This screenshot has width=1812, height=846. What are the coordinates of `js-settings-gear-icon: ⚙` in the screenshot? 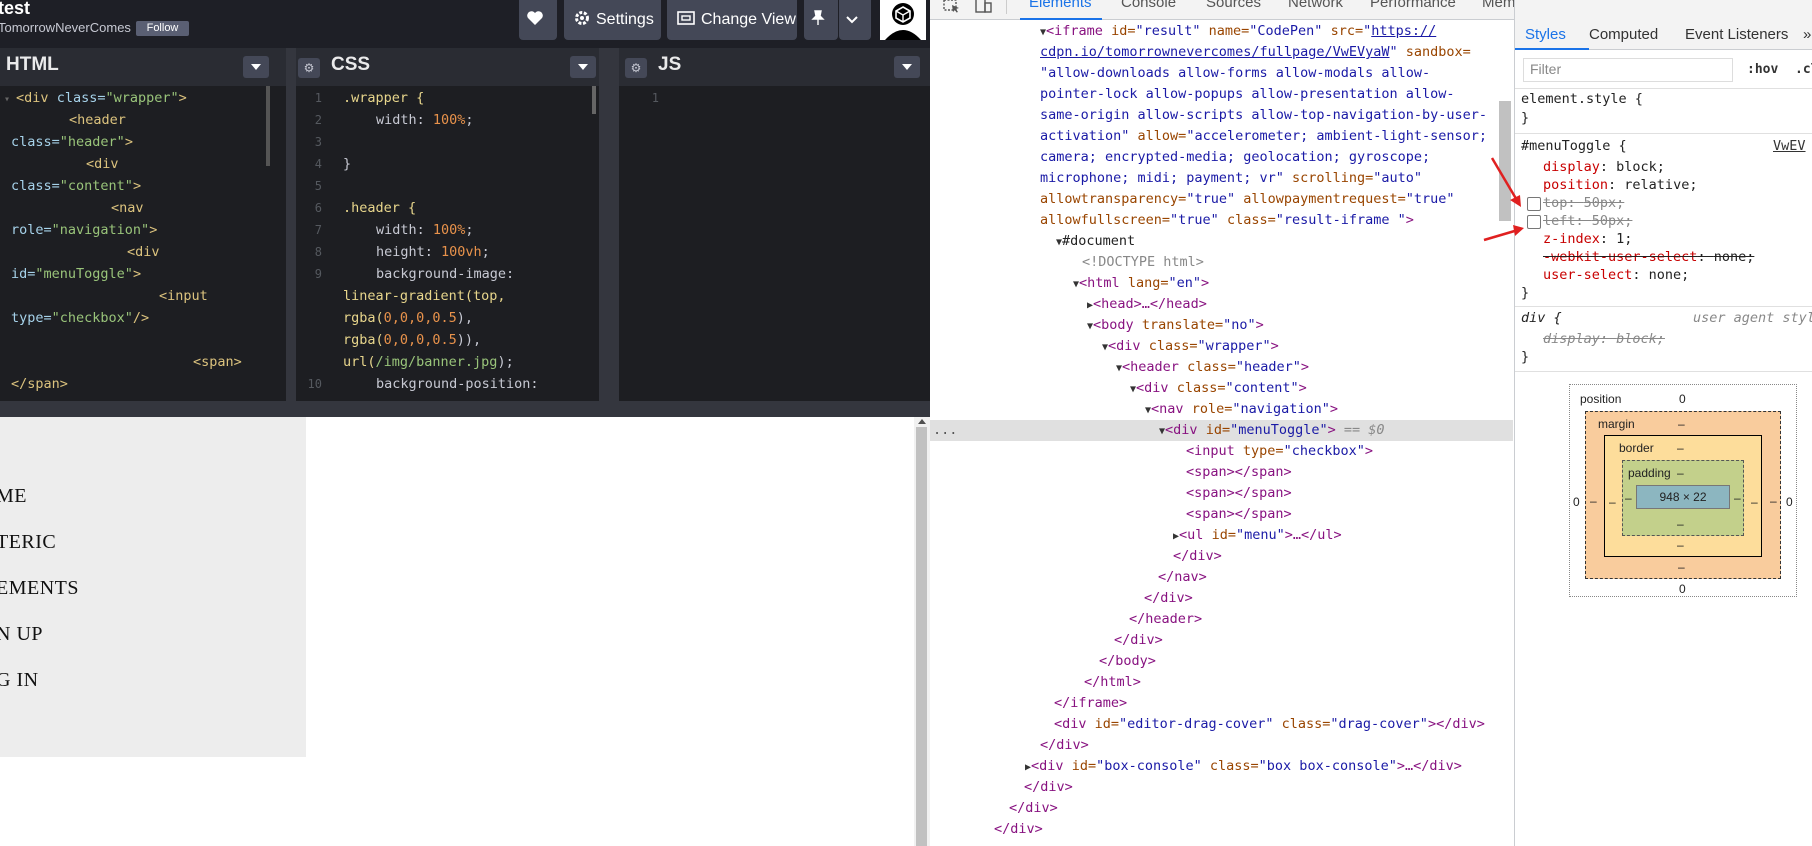 It's located at (636, 68).